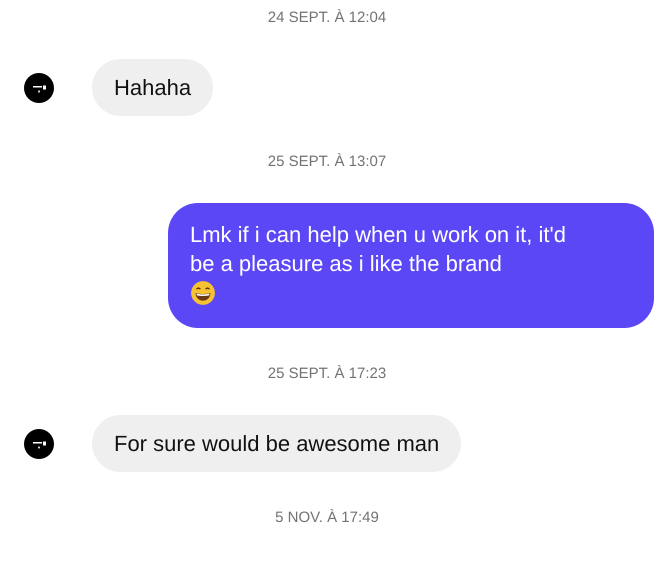  Describe the element at coordinates (327, 18) in the screenshot. I see `message-timestamp: 24 SEPT. À 12:04` at that location.